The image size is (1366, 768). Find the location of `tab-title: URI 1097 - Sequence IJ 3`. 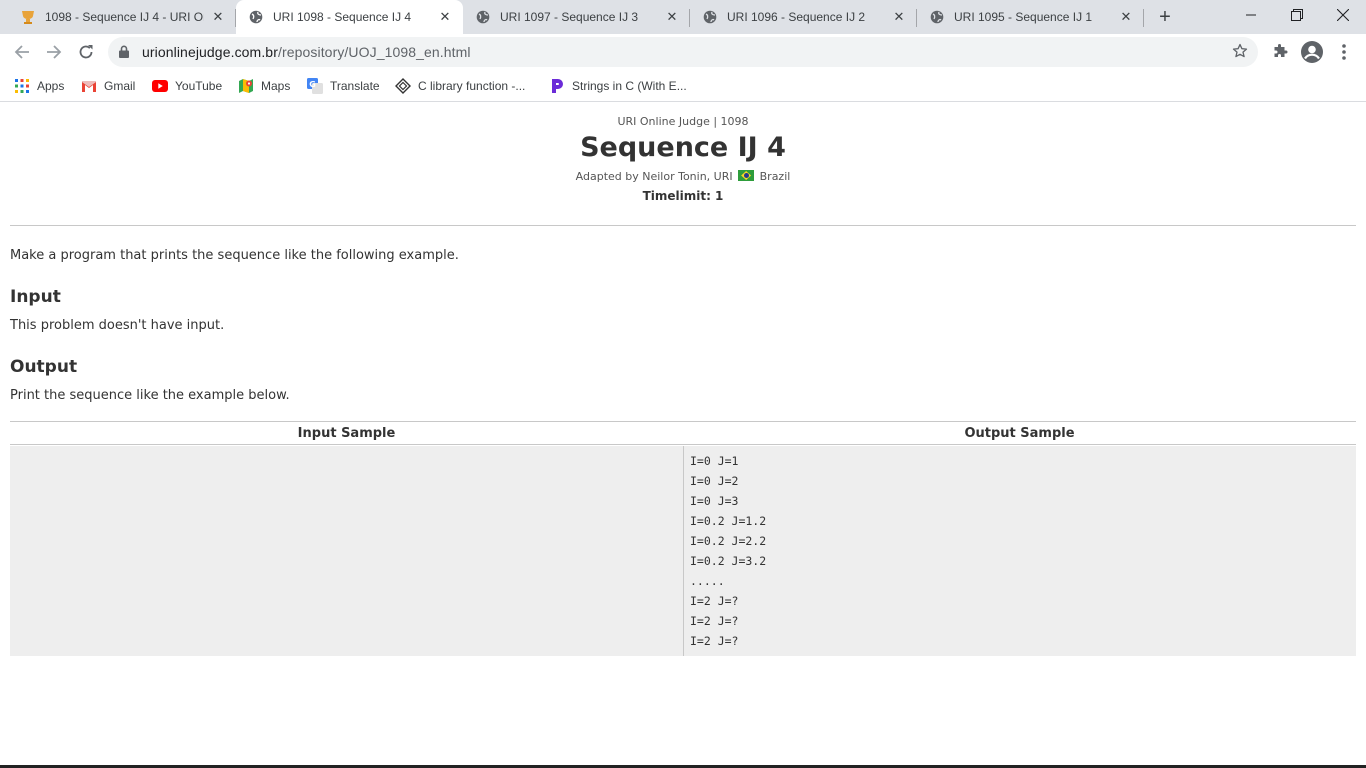

tab-title: URI 1097 - Sequence IJ 3 is located at coordinates (569, 17).